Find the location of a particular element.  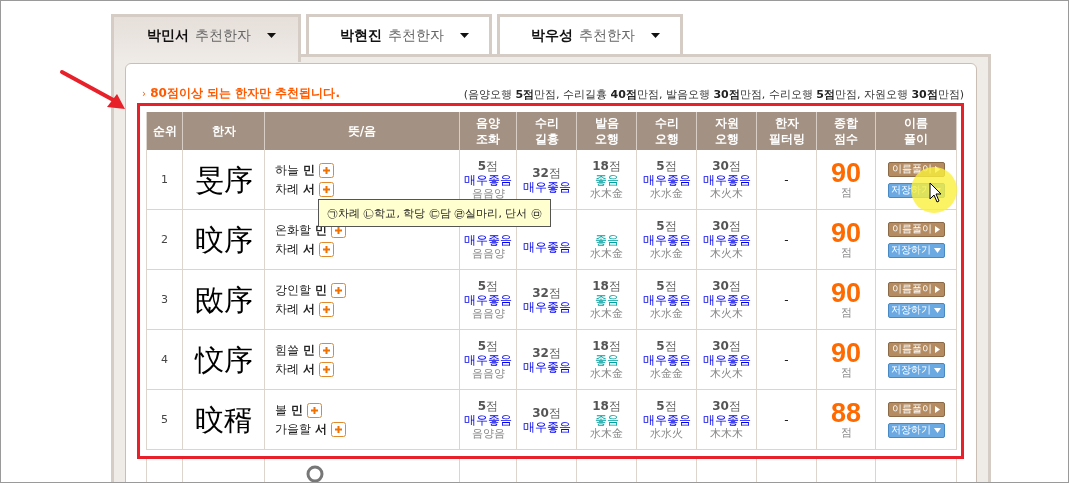

meaning-text: 강인할 민 is located at coordinates (301, 290).